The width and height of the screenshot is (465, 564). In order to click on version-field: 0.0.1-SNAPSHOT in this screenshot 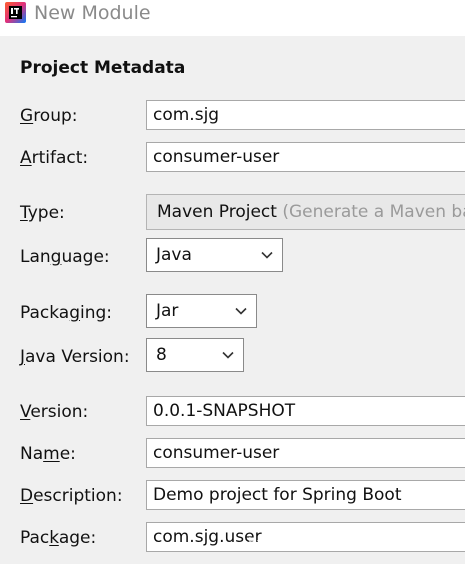, I will do `click(305, 411)`.